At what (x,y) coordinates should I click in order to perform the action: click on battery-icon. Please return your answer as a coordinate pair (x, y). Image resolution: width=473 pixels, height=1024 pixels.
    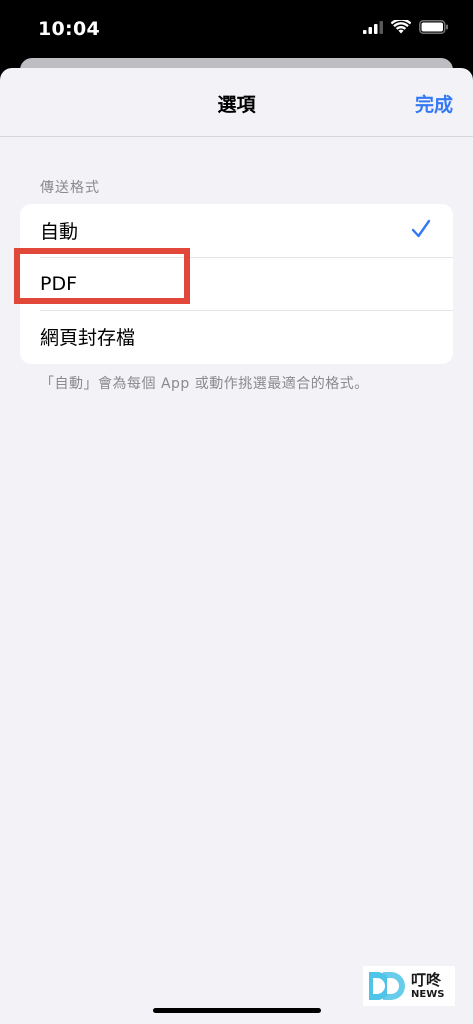
    Looking at the image, I should click on (433, 27).